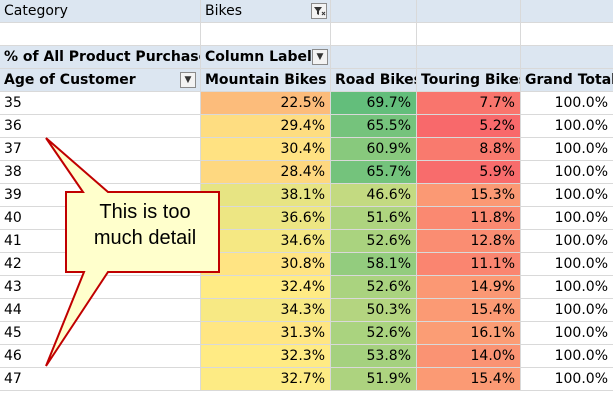 Image resolution: width=613 pixels, height=400 pixels. Describe the element at coordinates (266, 126) in the screenshot. I see `mountain-pct-cell: 29.4%` at that location.